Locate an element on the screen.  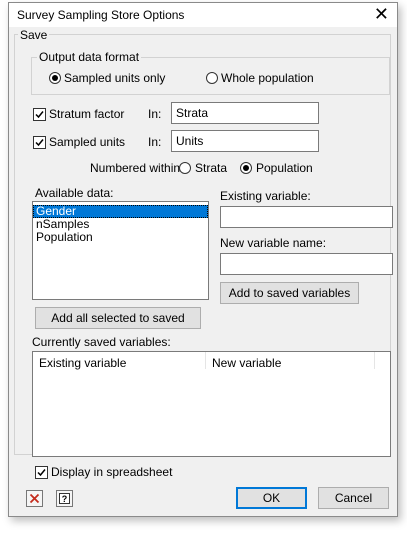
add-all-selected-button: Add all selected to saved is located at coordinates (118, 318).